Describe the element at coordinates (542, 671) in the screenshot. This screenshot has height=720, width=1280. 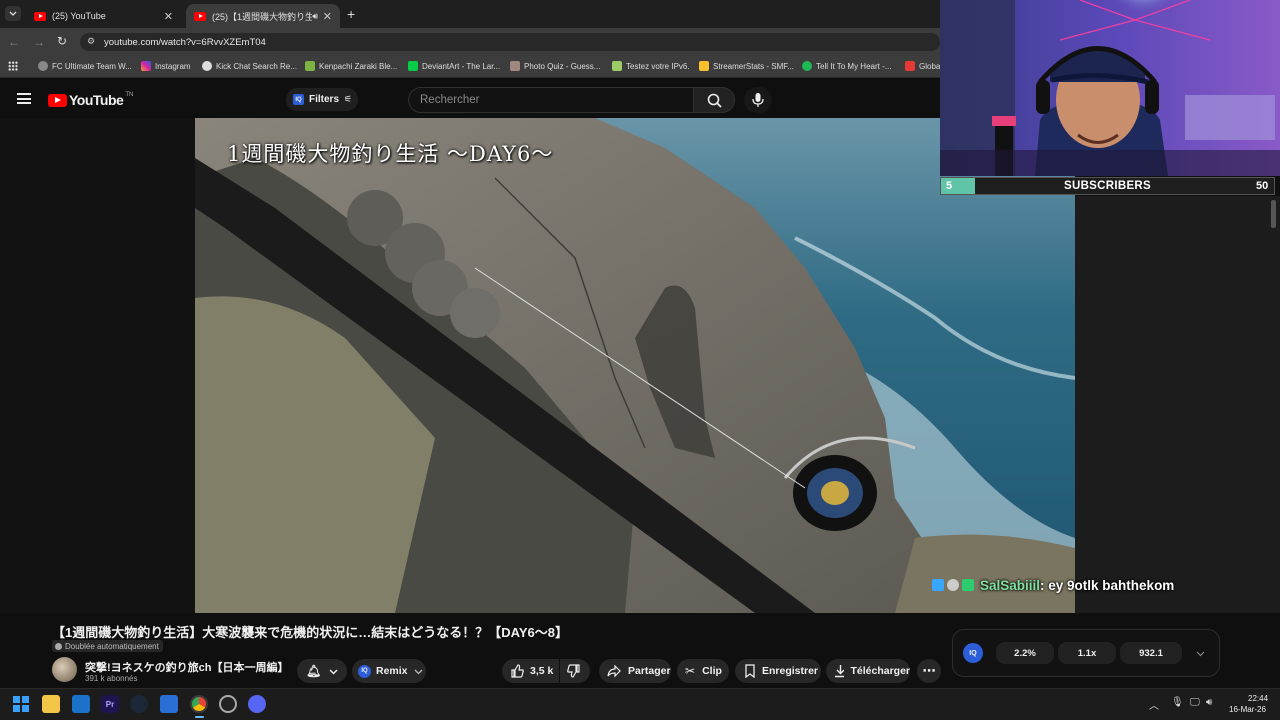
I see `like-count: 3,5 k` at that location.